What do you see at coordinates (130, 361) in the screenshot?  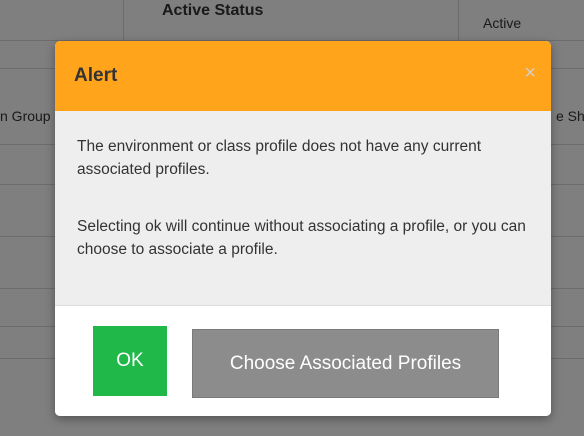 I see `ok-button: OK` at bounding box center [130, 361].